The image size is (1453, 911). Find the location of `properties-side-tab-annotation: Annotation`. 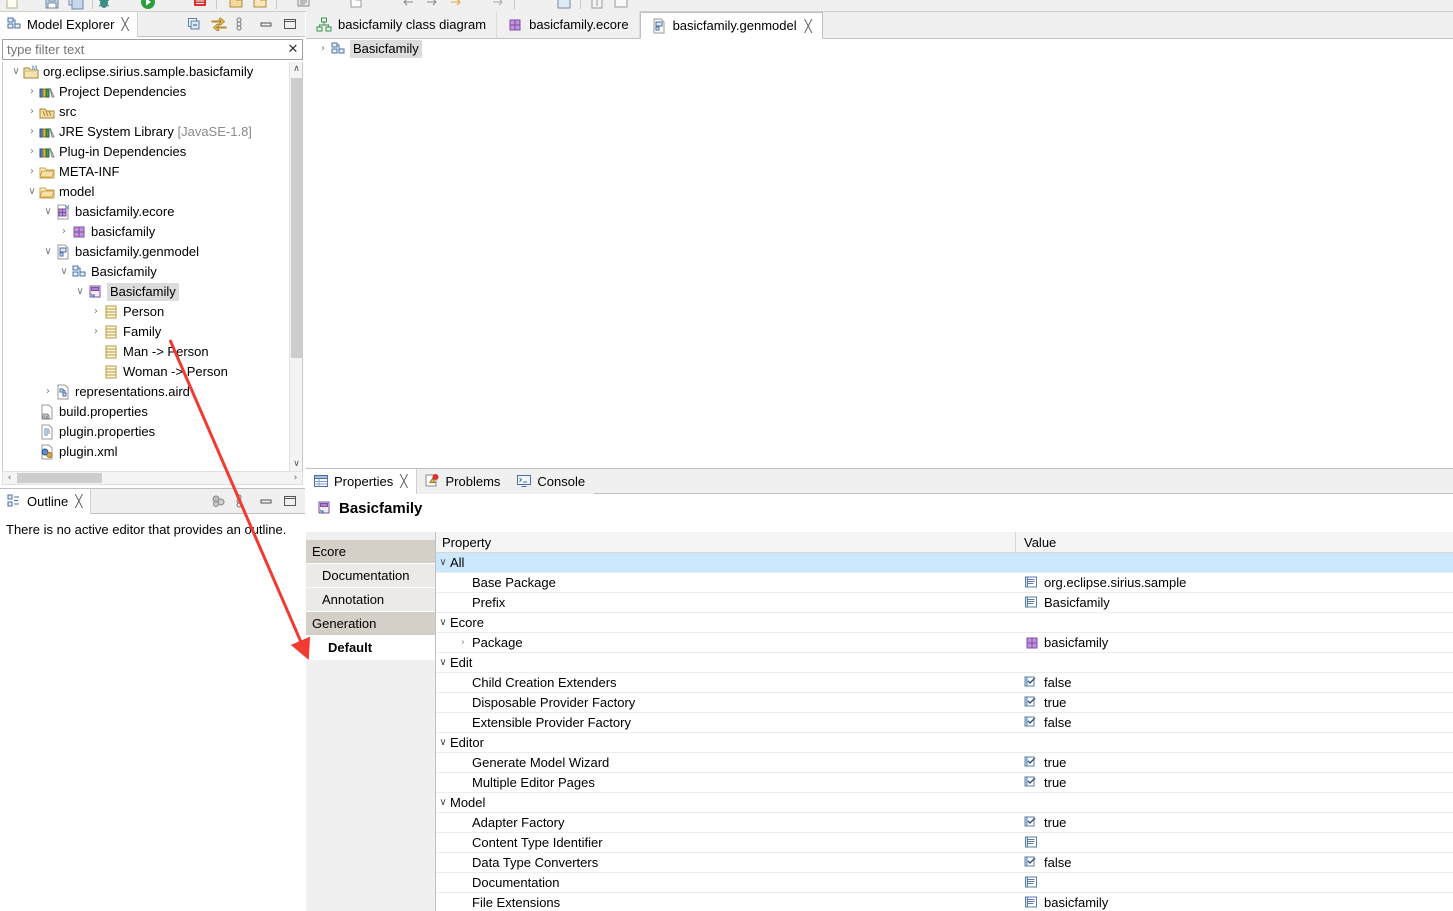

properties-side-tab-annotation: Annotation is located at coordinates (370, 600).